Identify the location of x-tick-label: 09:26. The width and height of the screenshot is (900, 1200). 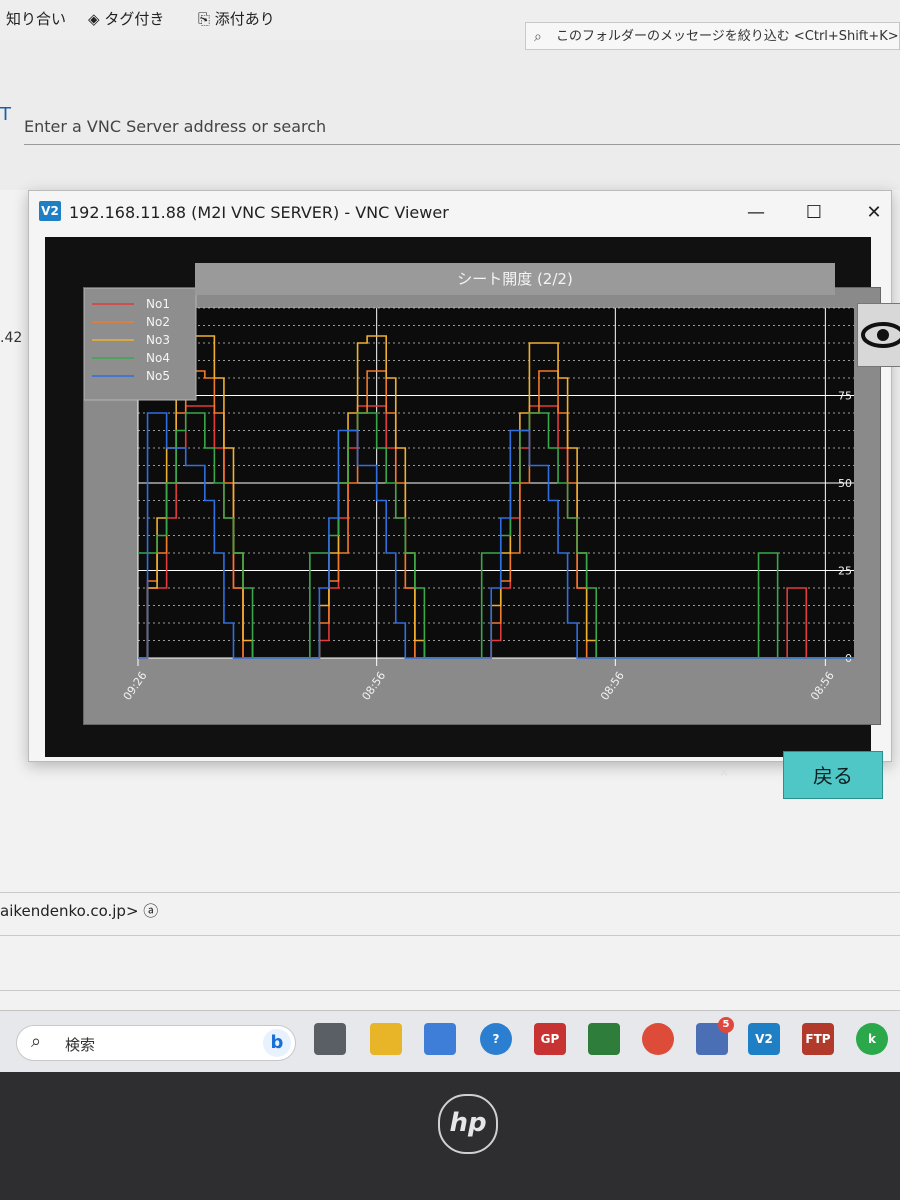
(135, 685).